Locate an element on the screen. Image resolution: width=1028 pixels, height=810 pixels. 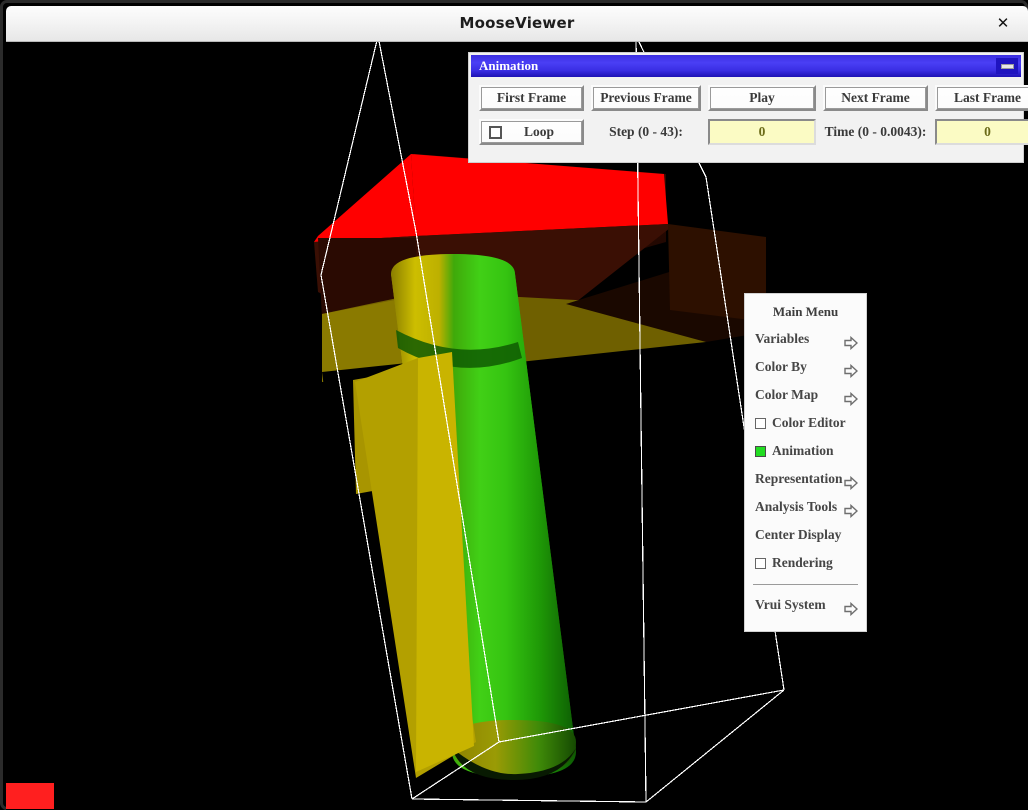
menu-item-label: Center Display is located at coordinates (798, 534).